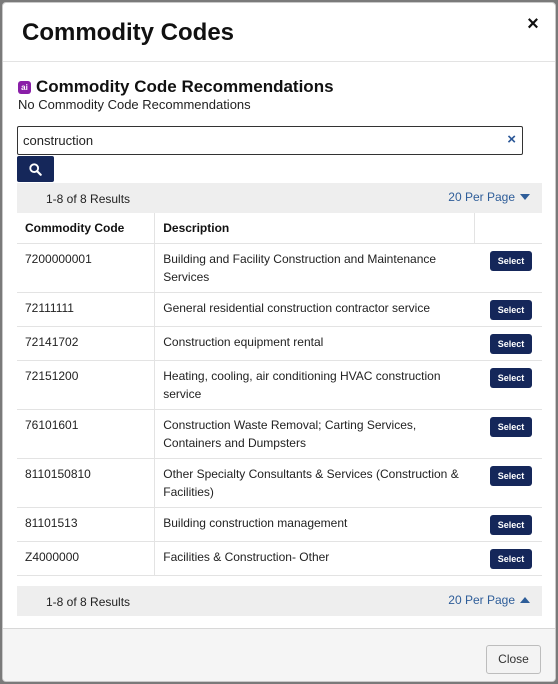 The height and width of the screenshot is (684, 558). What do you see at coordinates (258, 140) in the screenshot?
I see `search-input` at bounding box center [258, 140].